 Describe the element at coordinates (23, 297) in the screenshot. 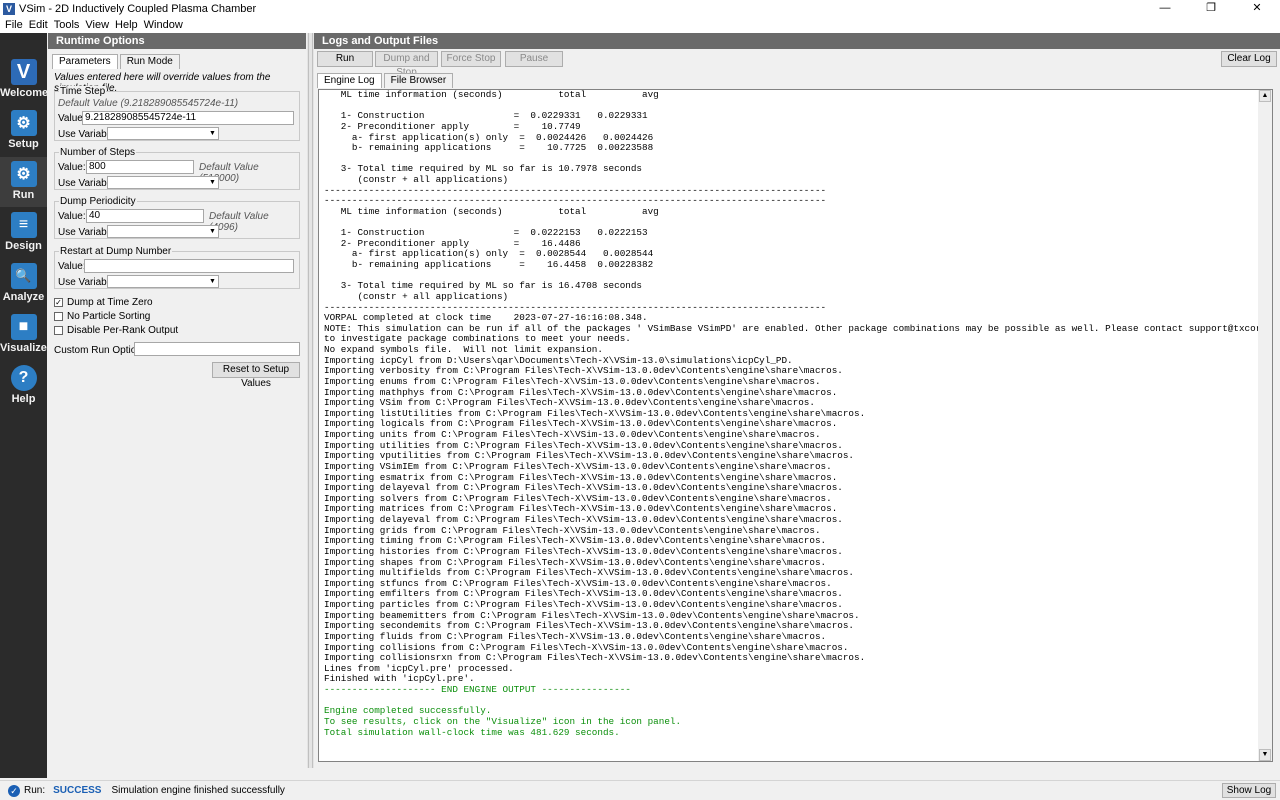

I see `analyze-label: Analyze` at that location.